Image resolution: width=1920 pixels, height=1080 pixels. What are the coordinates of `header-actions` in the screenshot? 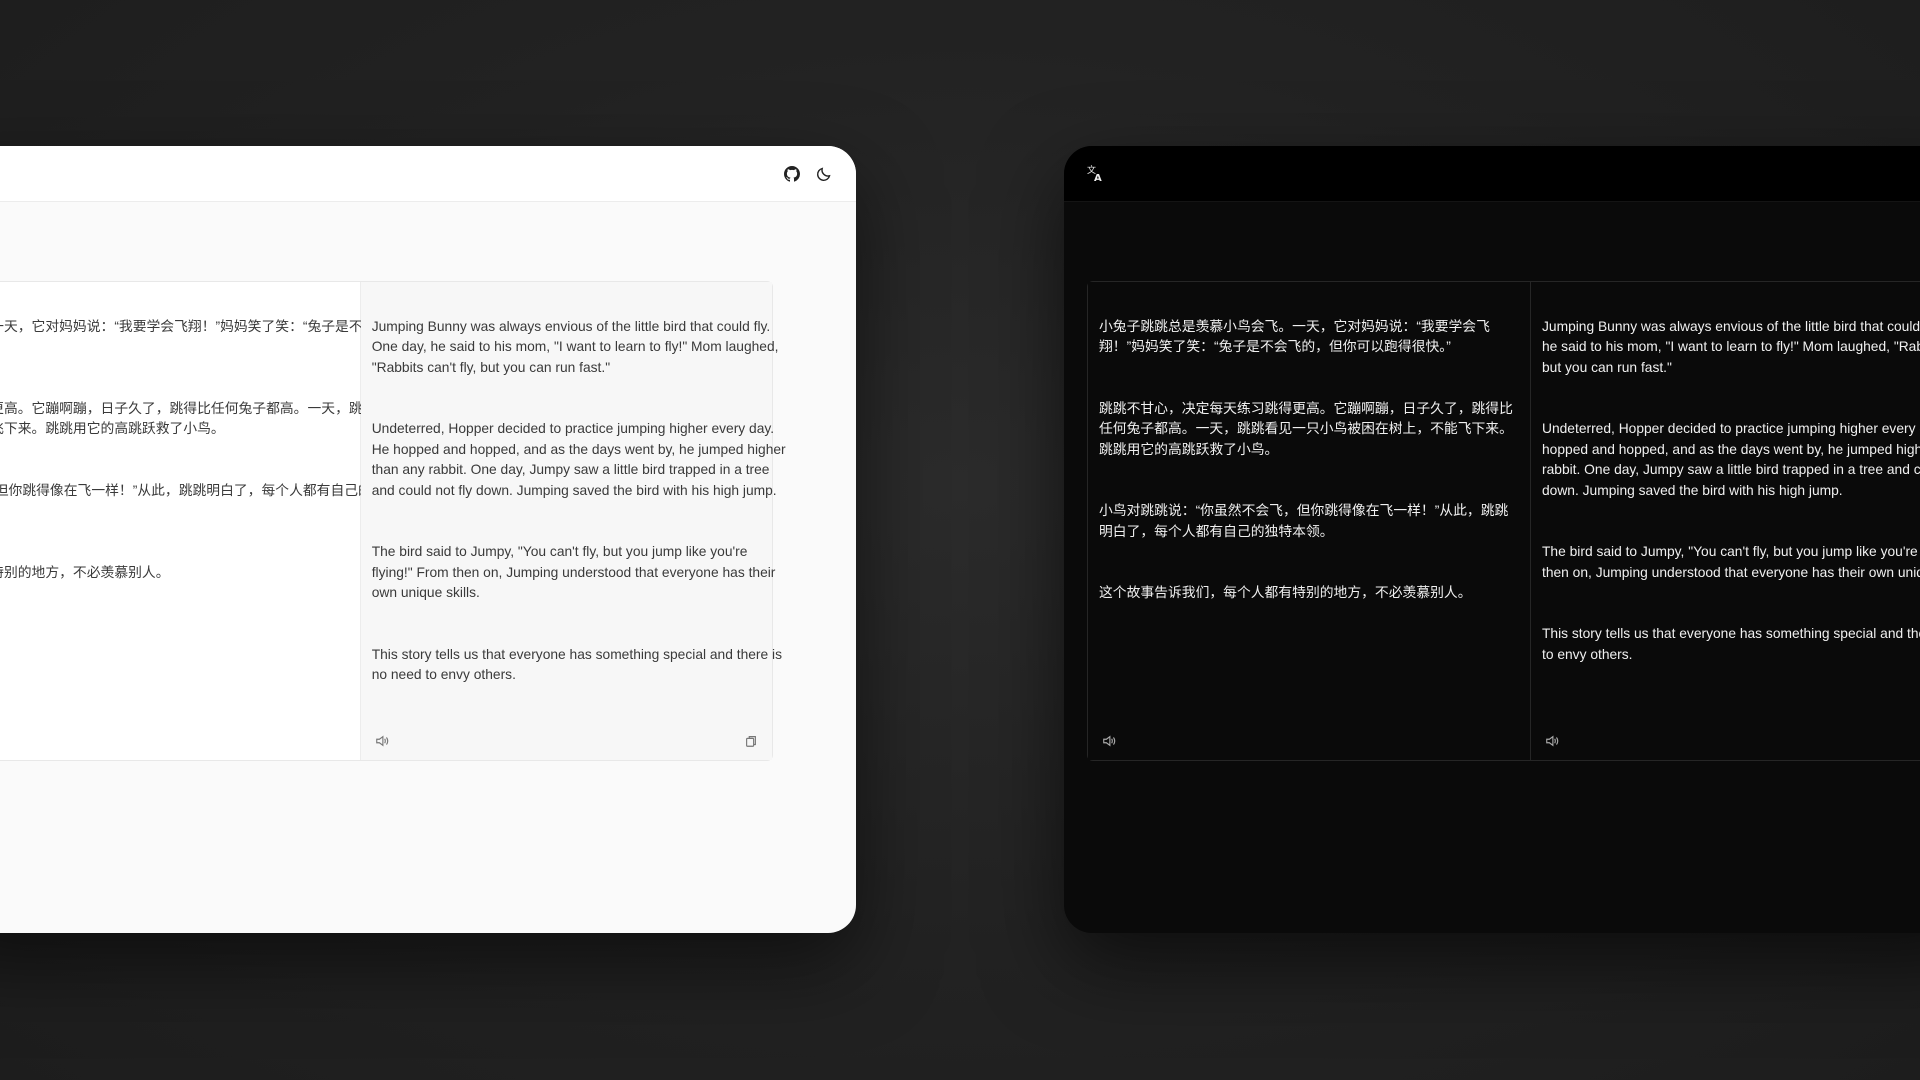 It's located at (808, 173).